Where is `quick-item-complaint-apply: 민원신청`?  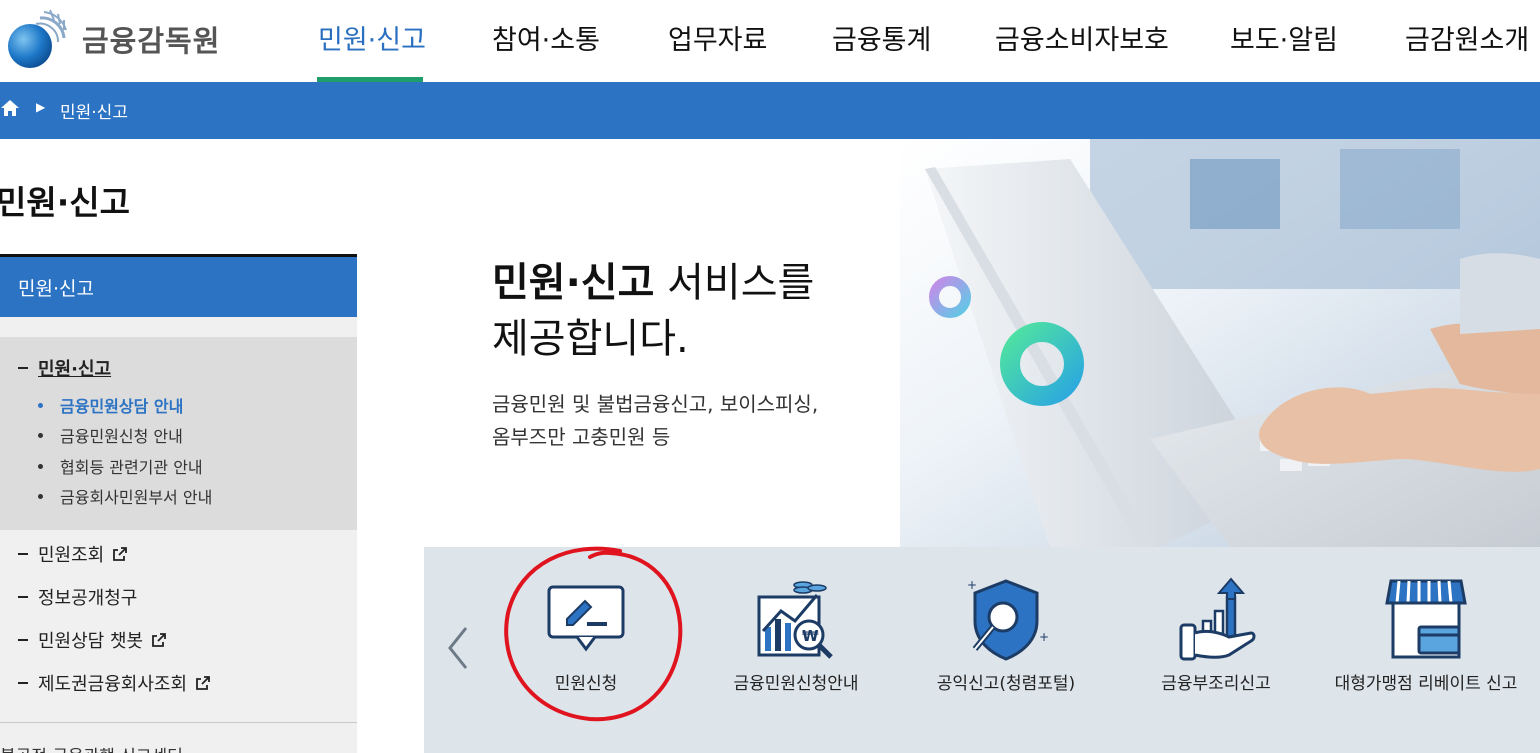 quick-item-complaint-apply: 민원신청 is located at coordinates (586, 642).